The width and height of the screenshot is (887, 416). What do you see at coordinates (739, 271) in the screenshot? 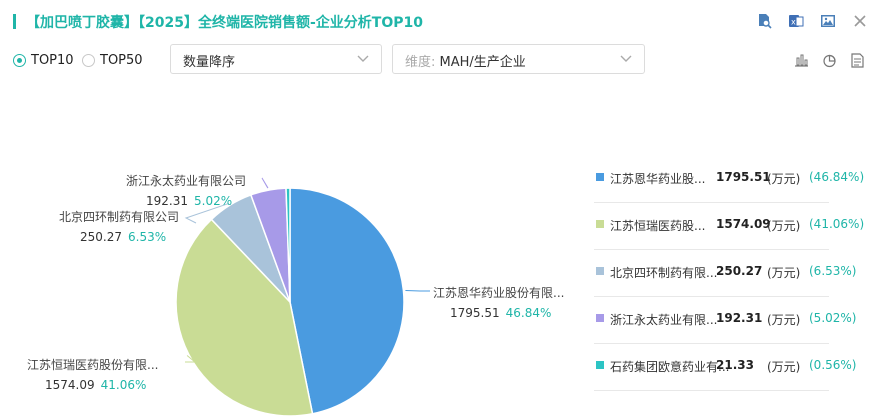
I see `legend-value: 250.27` at bounding box center [739, 271].